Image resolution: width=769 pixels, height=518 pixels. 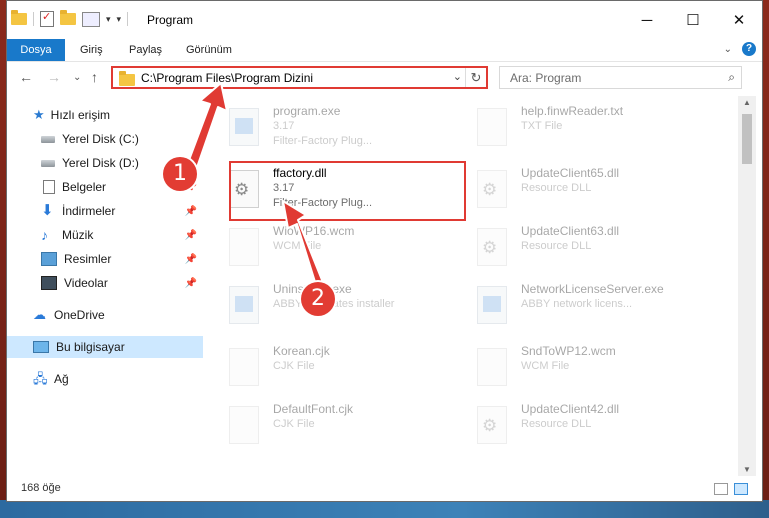 I want to click on step-1-badge: 1, so click(x=180, y=174).